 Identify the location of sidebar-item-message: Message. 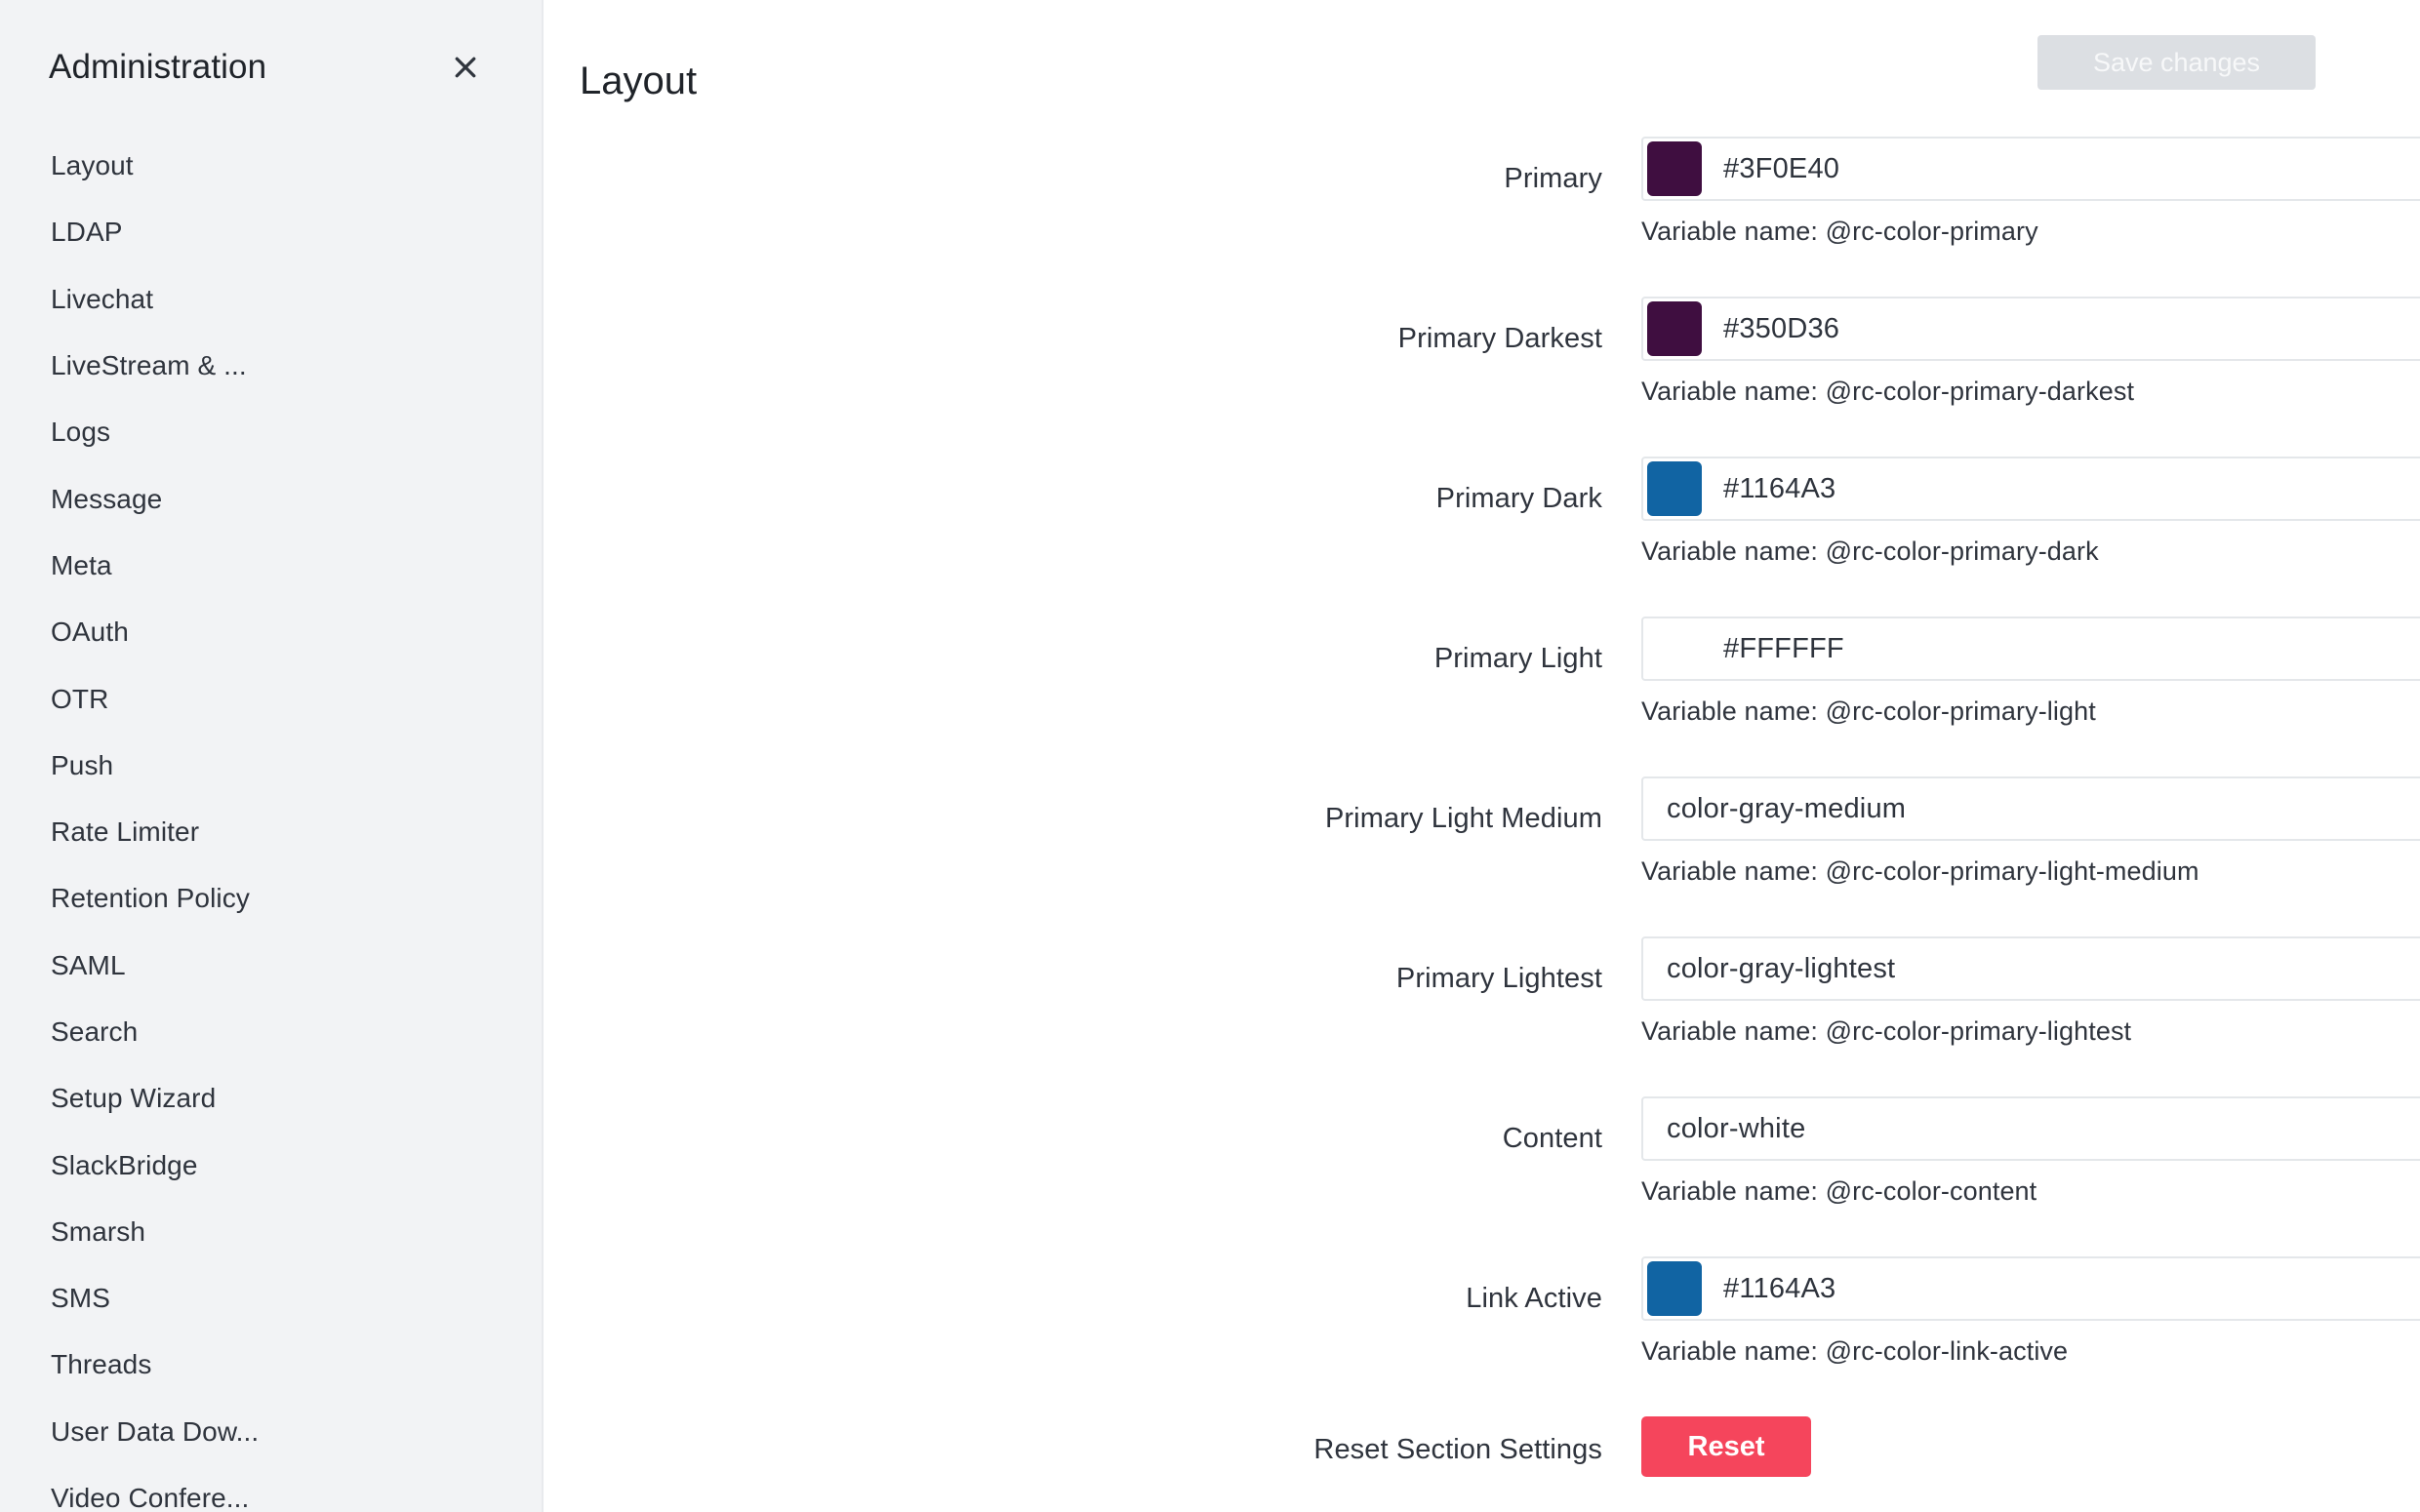
(271, 498).